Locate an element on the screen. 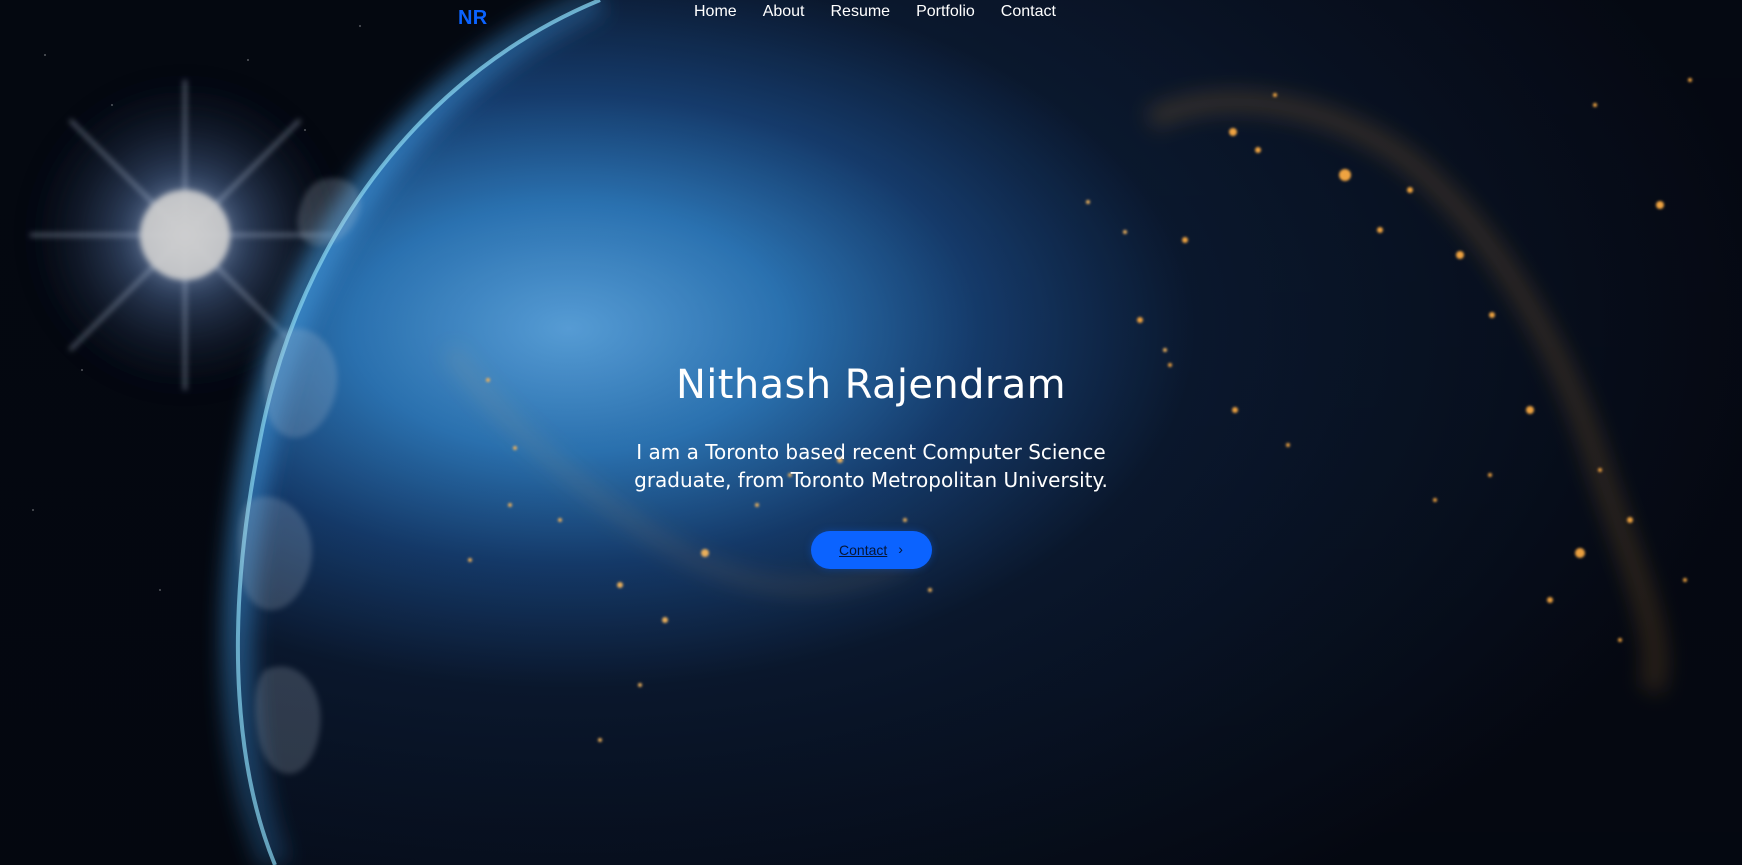 The image size is (1742, 865). chevron-right-icon: › is located at coordinates (900, 549).